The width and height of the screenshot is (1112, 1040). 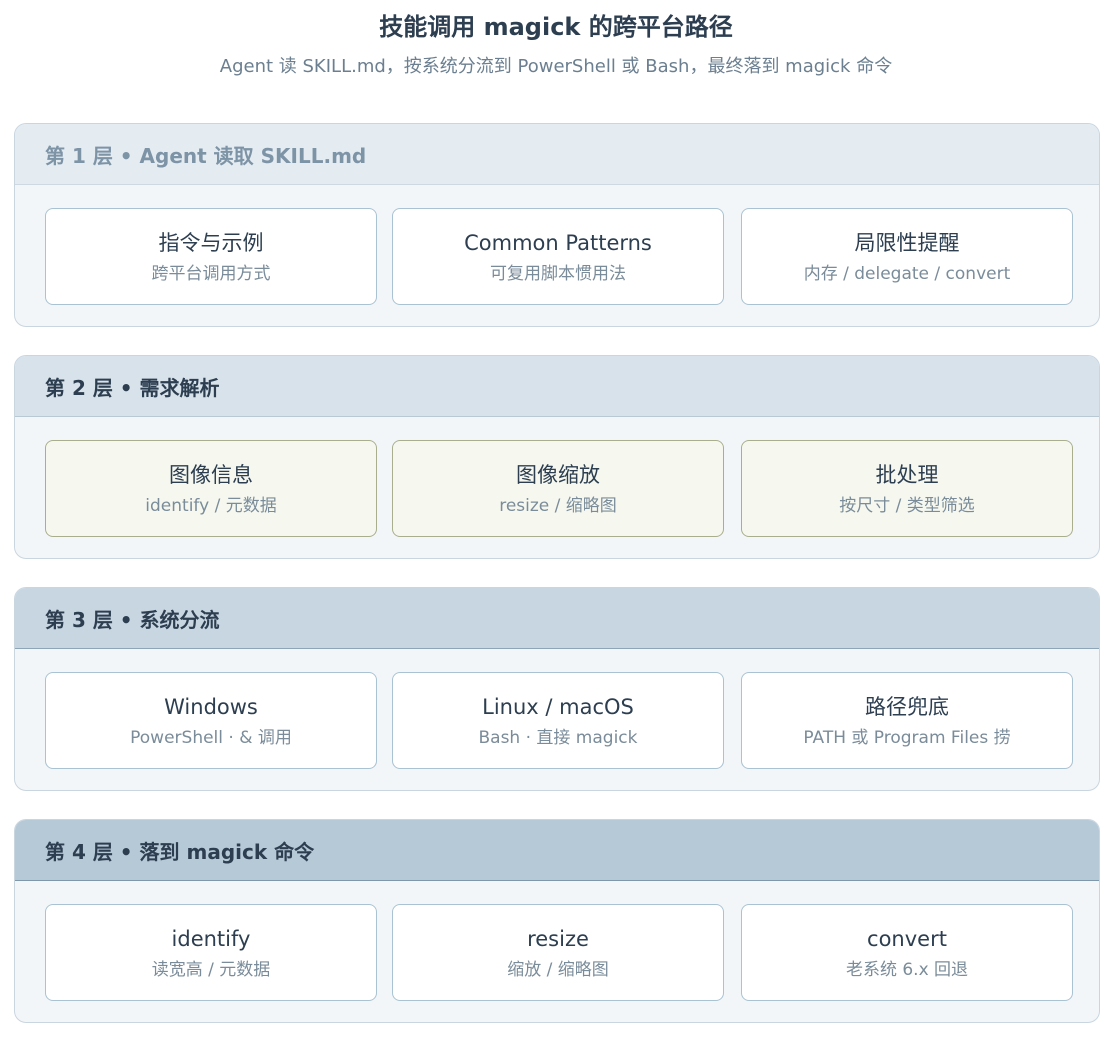 What do you see at coordinates (211, 970) in the screenshot?
I see `card-subtitle: 读宽高 / 元数据` at bounding box center [211, 970].